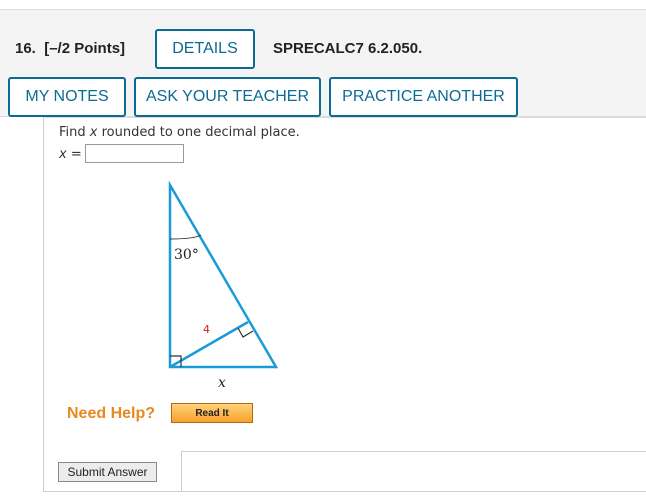 This screenshot has width=646, height=502. What do you see at coordinates (85, 48) in the screenshot?
I see `points-label: [–/2 Points]` at bounding box center [85, 48].